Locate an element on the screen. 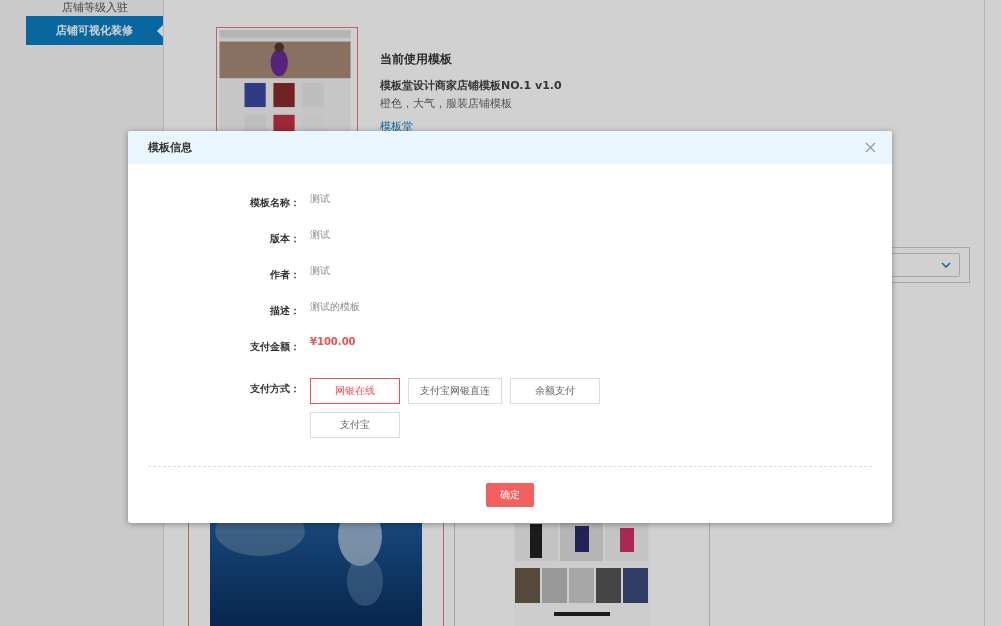 This screenshot has width=1001, height=626. field-label: 版本： is located at coordinates (284, 239).